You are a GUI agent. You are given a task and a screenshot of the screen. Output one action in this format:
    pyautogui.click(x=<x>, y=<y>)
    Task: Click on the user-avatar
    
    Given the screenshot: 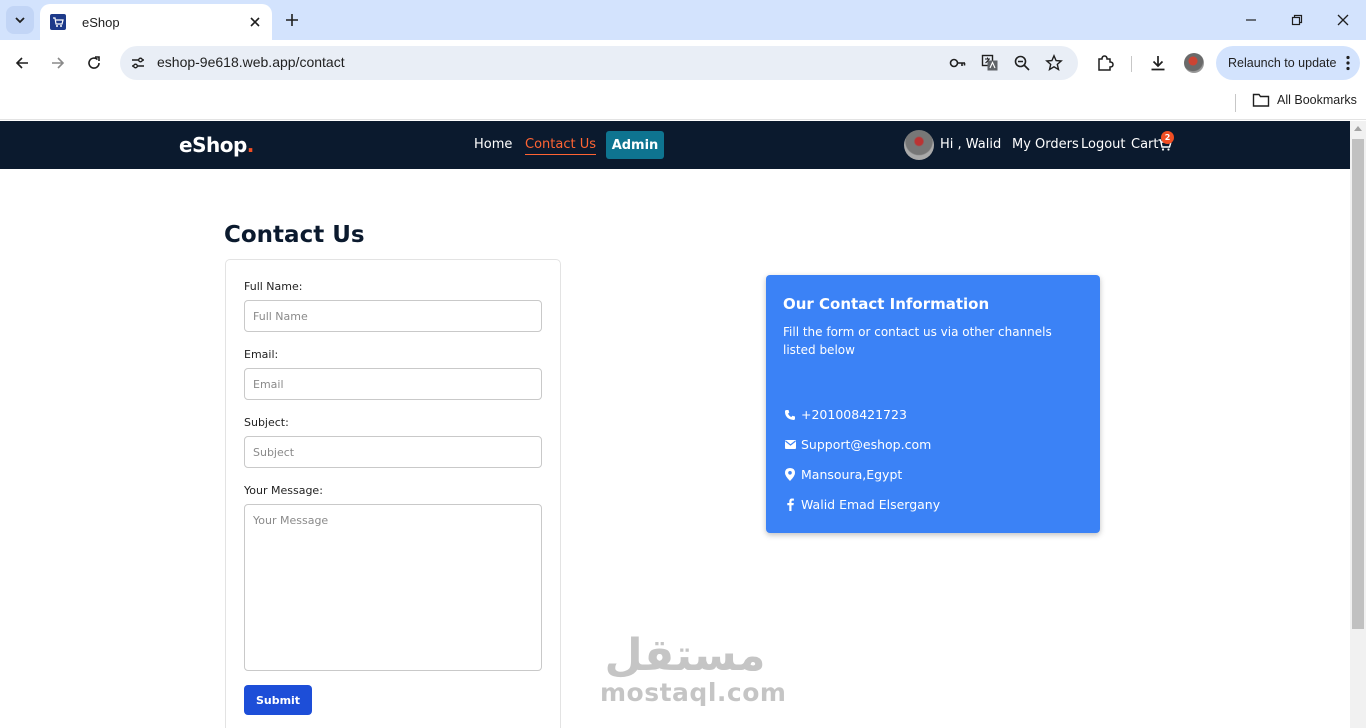 What is the action you would take?
    pyautogui.click(x=919, y=145)
    